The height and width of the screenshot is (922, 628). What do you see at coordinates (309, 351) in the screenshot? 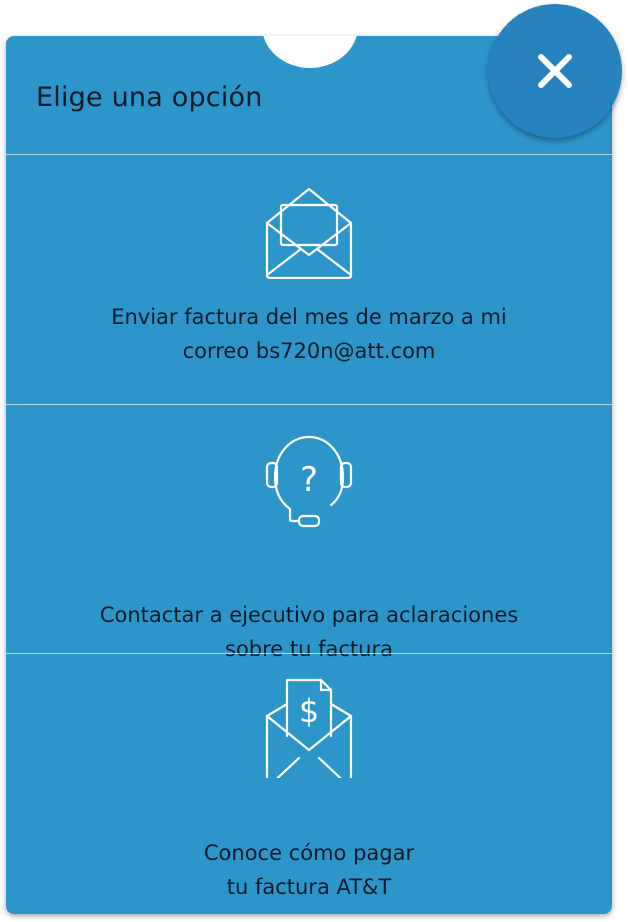
I see `option-email-invoice-line2: correo bs720n@att.com` at bounding box center [309, 351].